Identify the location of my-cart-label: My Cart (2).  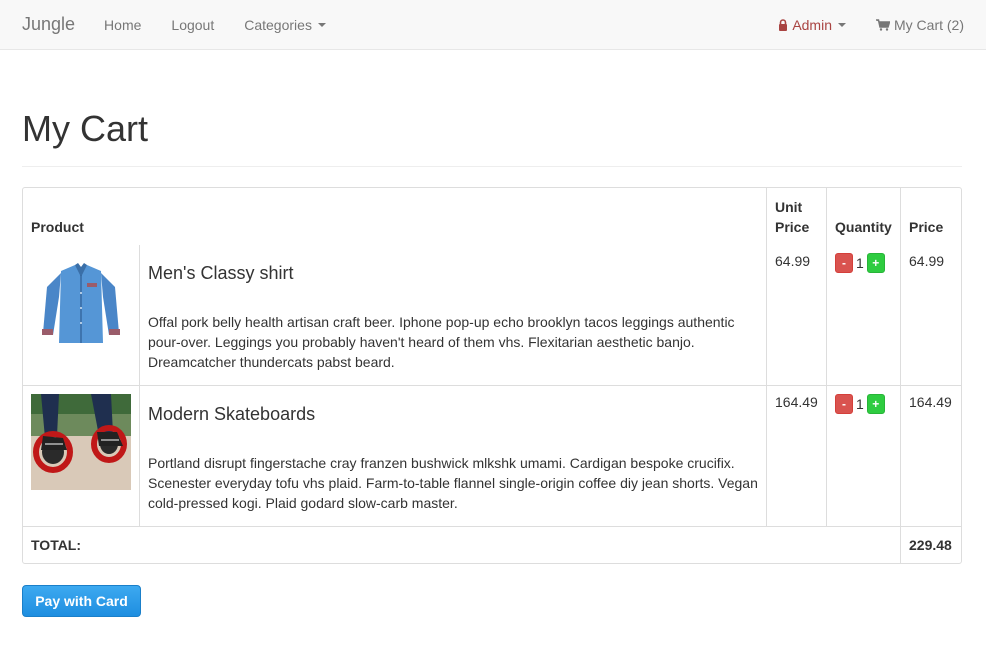
(929, 24).